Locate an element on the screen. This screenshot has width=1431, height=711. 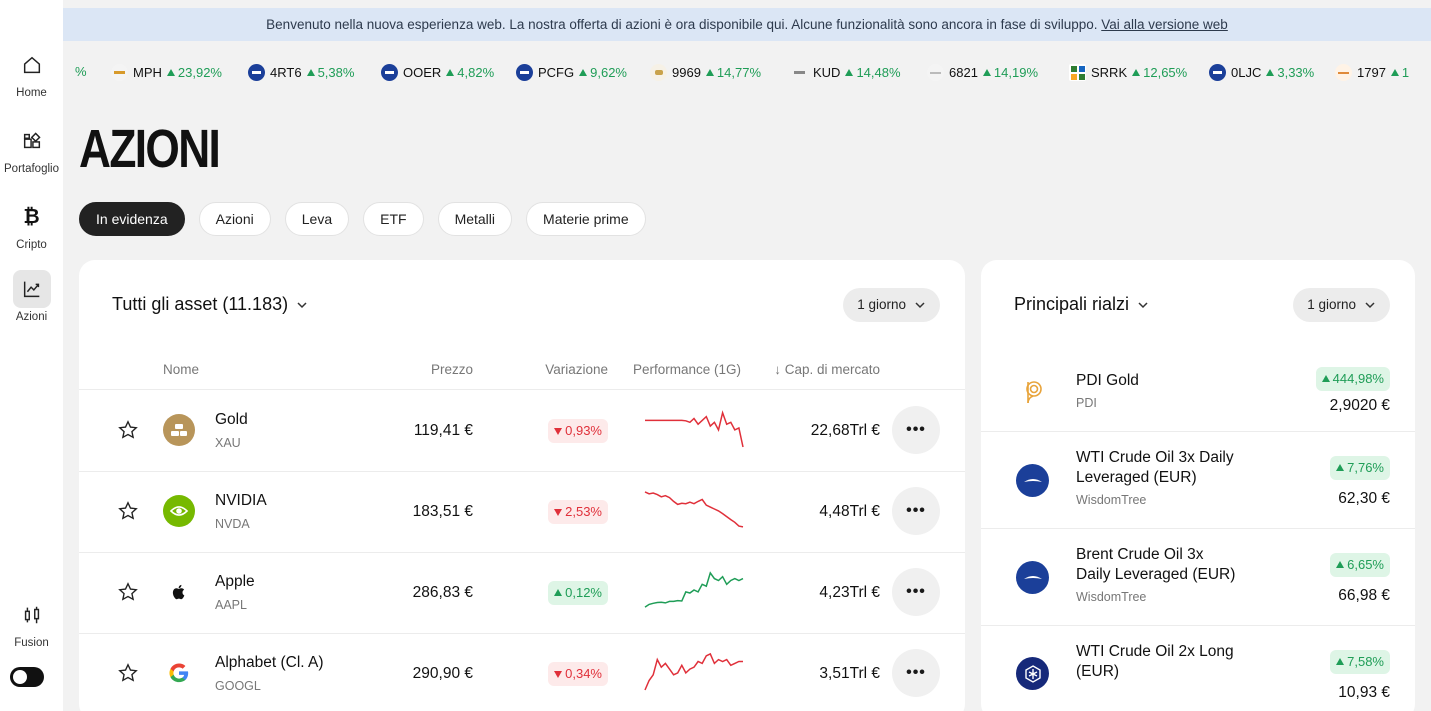
item-issuer: WisdomTree is located at coordinates (1111, 597).